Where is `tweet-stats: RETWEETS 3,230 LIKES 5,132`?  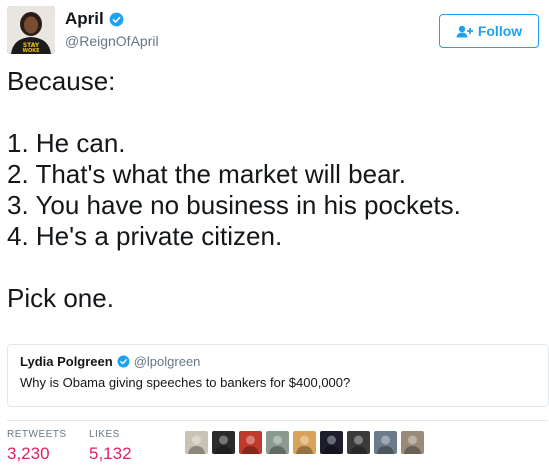
tweet-stats: RETWEETS 3,230 LIKES 5,132 is located at coordinates (277, 445).